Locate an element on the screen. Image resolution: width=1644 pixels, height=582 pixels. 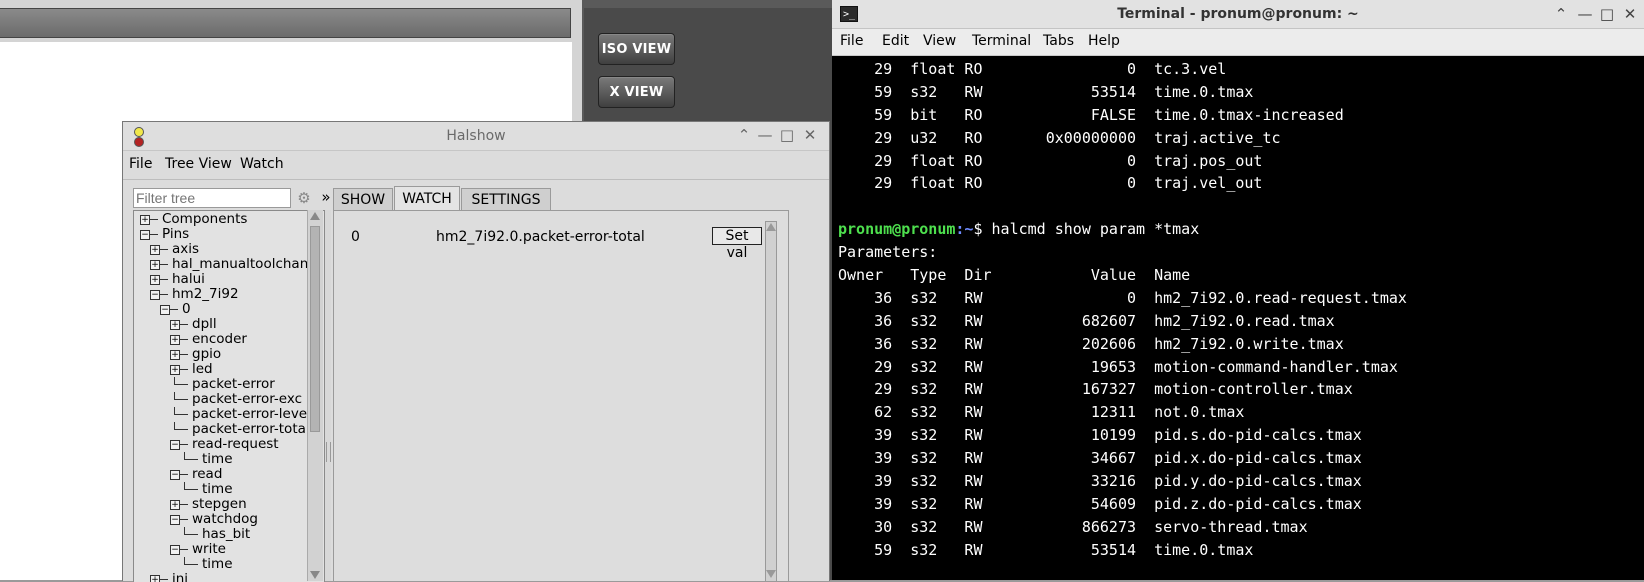
tree-node: + led is located at coordinates (226, 369).